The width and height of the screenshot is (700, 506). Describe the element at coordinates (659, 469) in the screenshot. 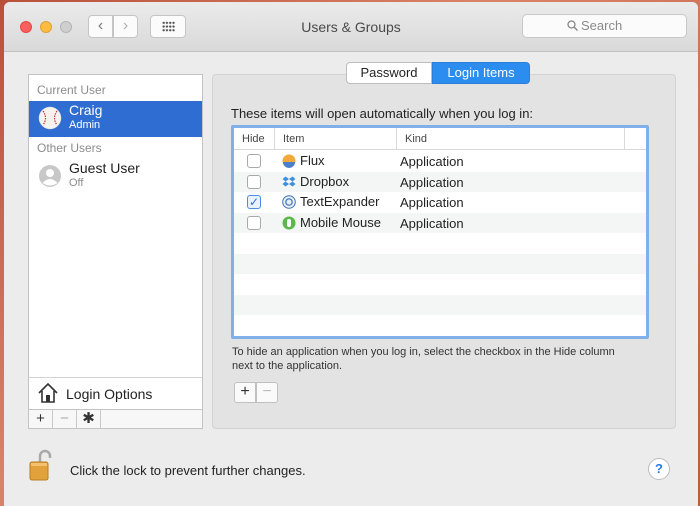

I see `help-button: ?` at that location.